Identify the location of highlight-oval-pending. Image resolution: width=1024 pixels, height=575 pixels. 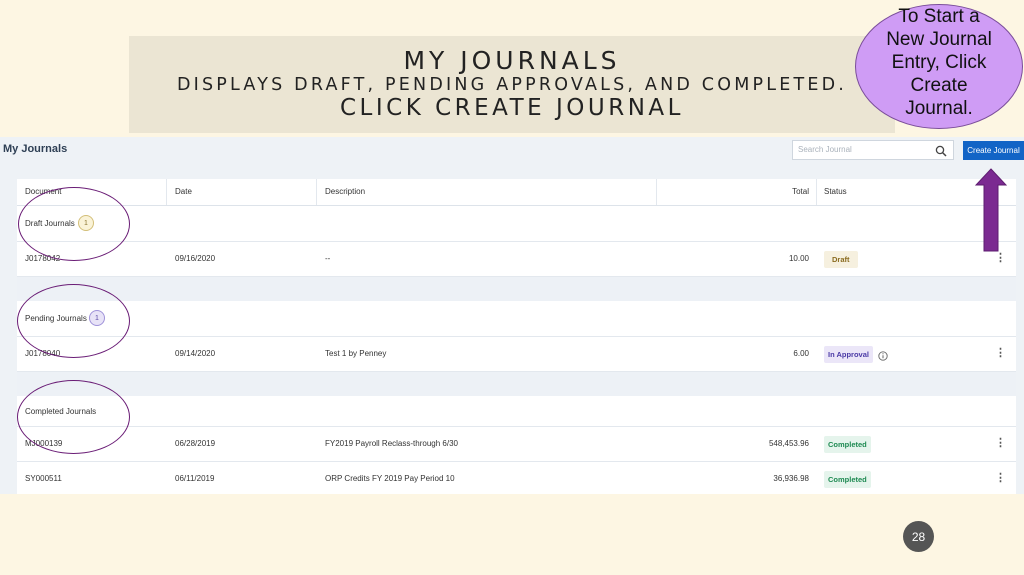
(73, 321).